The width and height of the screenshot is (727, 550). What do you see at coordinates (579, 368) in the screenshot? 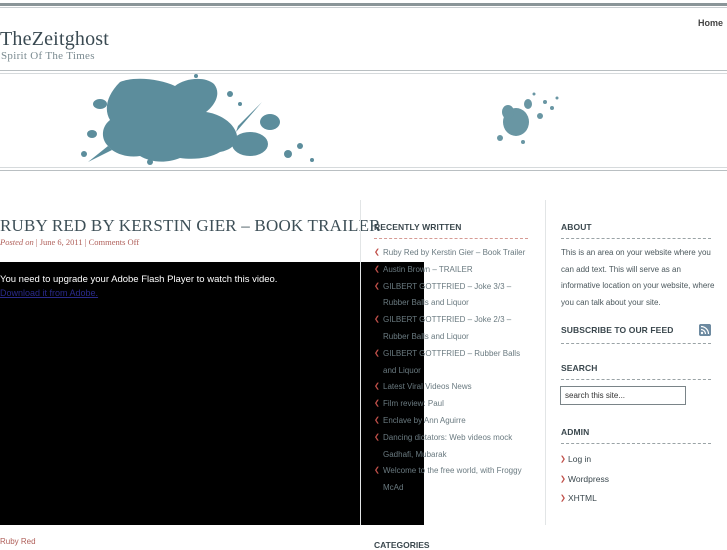
I see `search-title: SEARCH` at bounding box center [579, 368].